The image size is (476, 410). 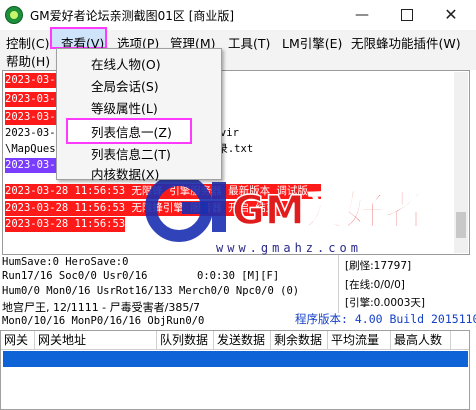 What do you see at coordinates (132, 16) in the screenshot?
I see `window-title: GM爱好者论坛亲测截图01区 [商业版]` at bounding box center [132, 16].